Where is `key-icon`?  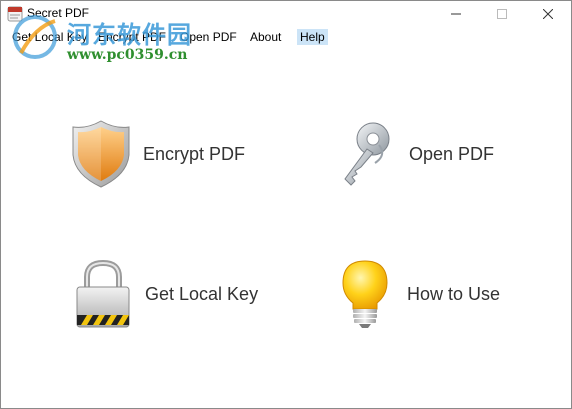
key-icon is located at coordinates (367, 154).